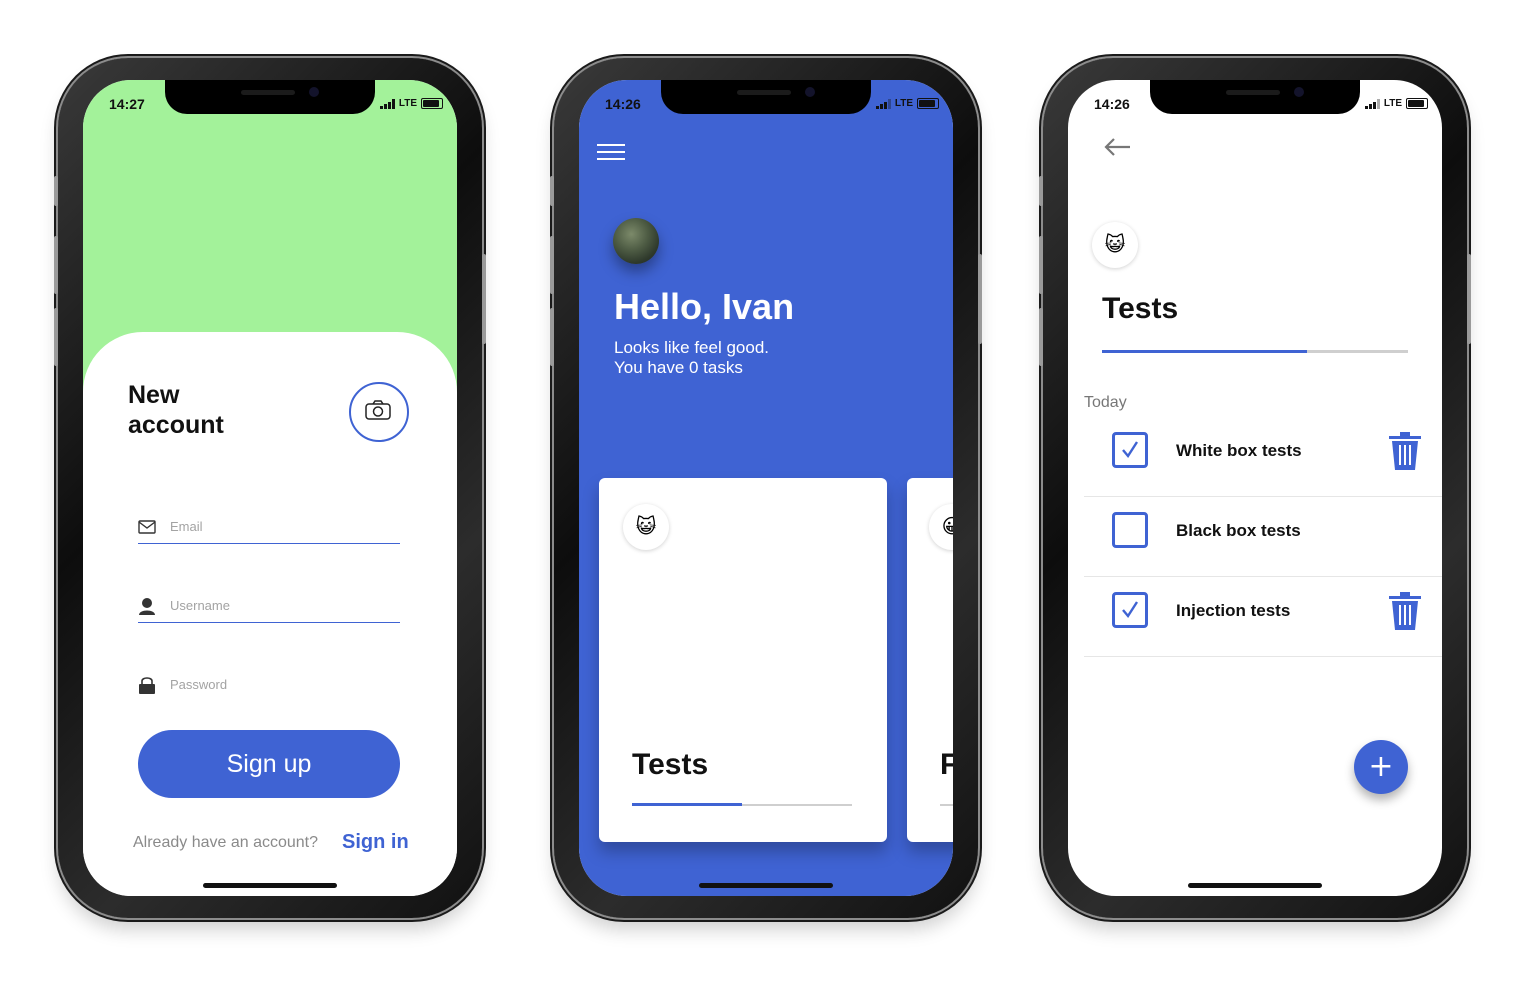 The image size is (1536, 982). Describe the element at coordinates (670, 764) in the screenshot. I see `card-title: Tests` at that location.